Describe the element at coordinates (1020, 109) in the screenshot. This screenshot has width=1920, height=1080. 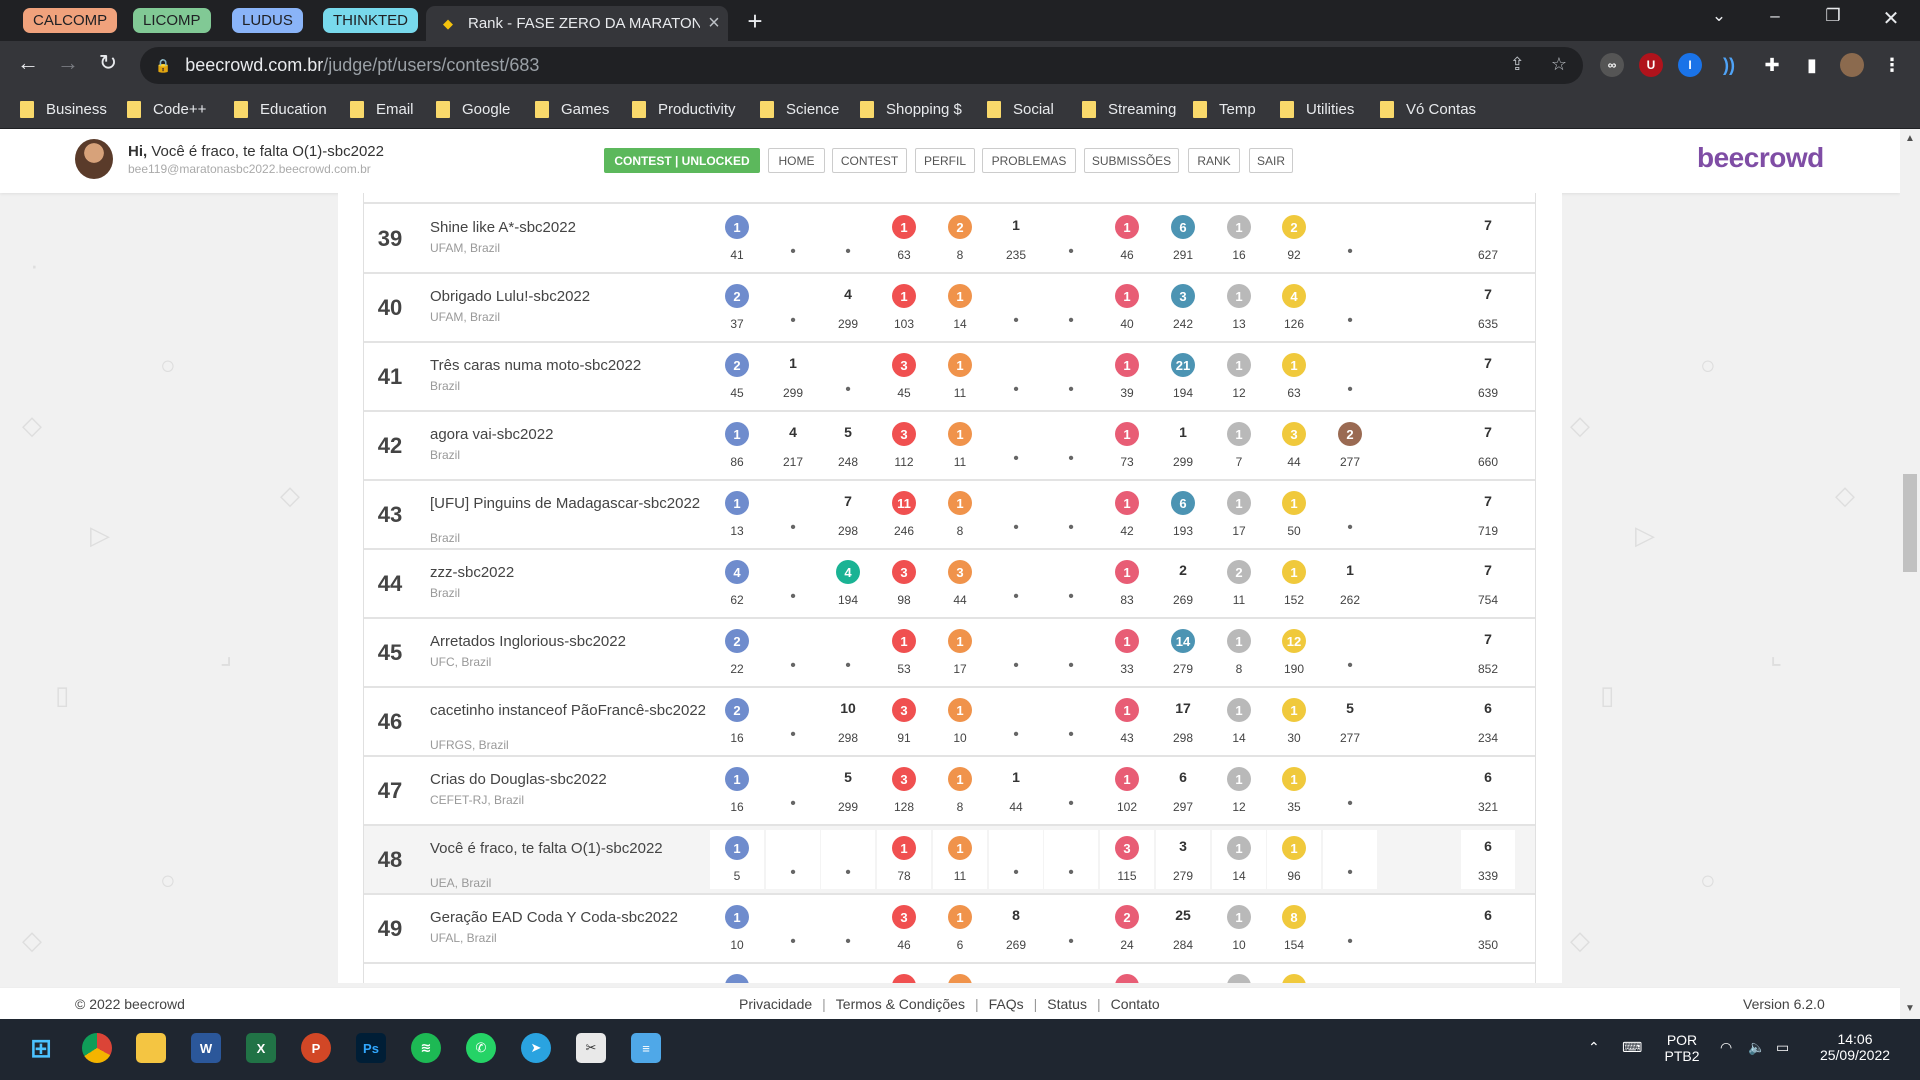
I see `bookmark-social: Social` at that location.